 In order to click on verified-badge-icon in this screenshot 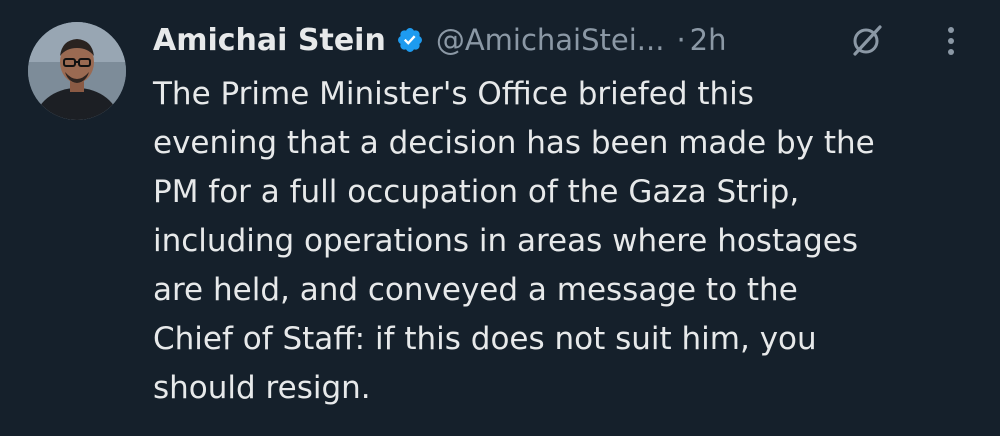, I will do `click(410, 40)`.